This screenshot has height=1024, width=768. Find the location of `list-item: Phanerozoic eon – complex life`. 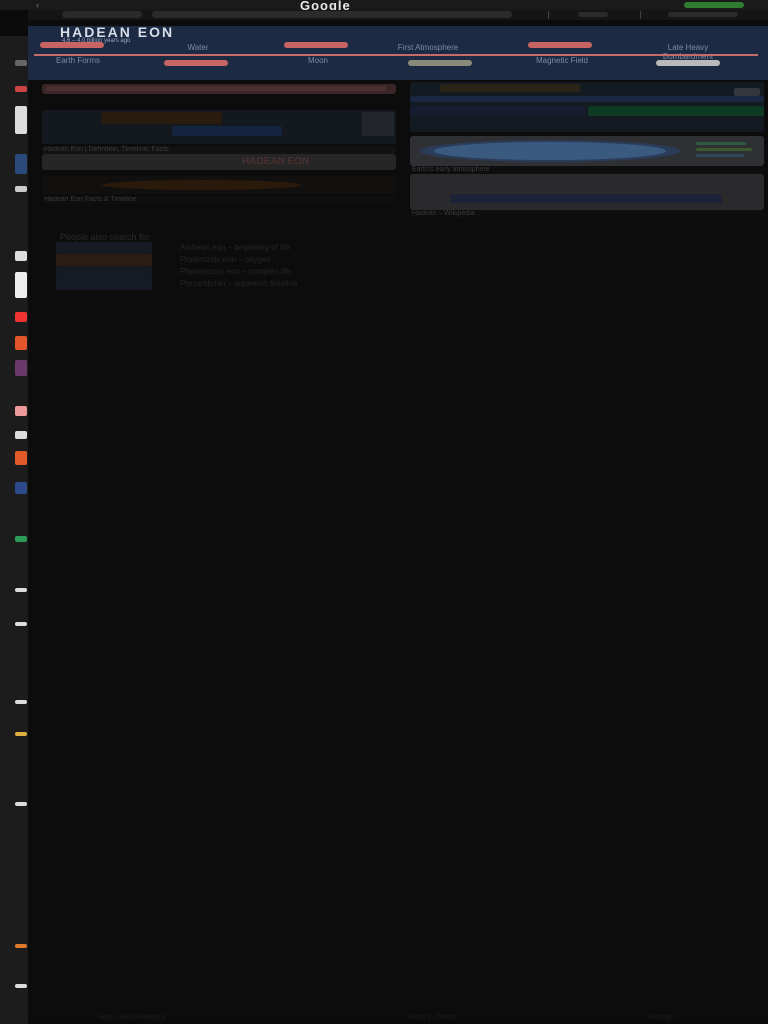

list-item: Phanerozoic eon – complex life is located at coordinates (266, 272).